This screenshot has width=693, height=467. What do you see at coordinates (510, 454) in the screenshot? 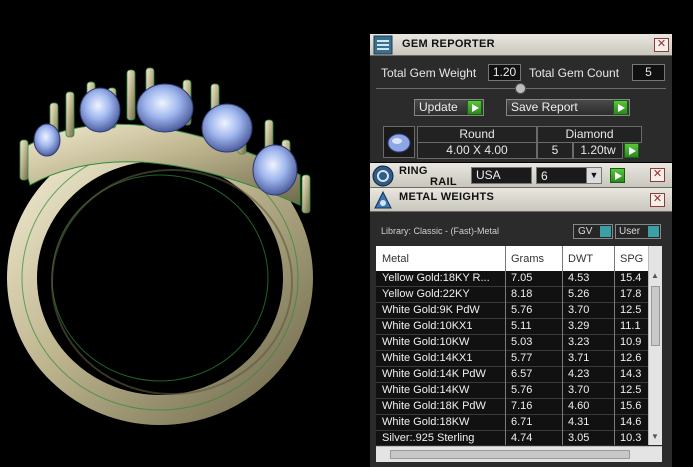
I see `horizontal-scroll-thumb` at bounding box center [510, 454].